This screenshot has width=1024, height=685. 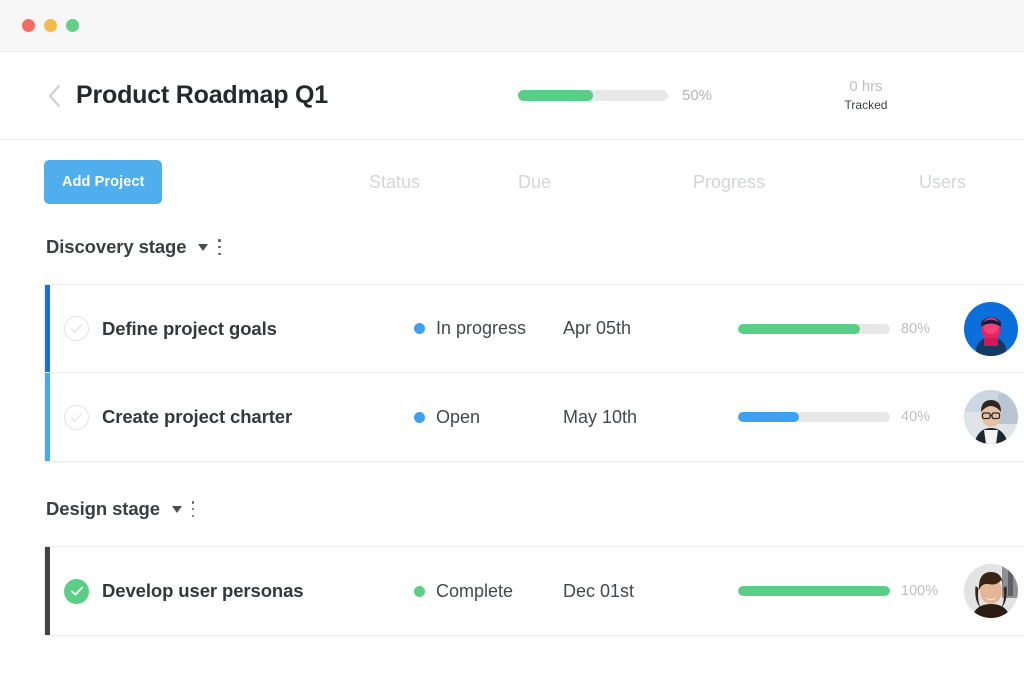 What do you see at coordinates (866, 95) in the screenshot?
I see `tracked-time-block: 0 hrs Tracked` at bounding box center [866, 95].